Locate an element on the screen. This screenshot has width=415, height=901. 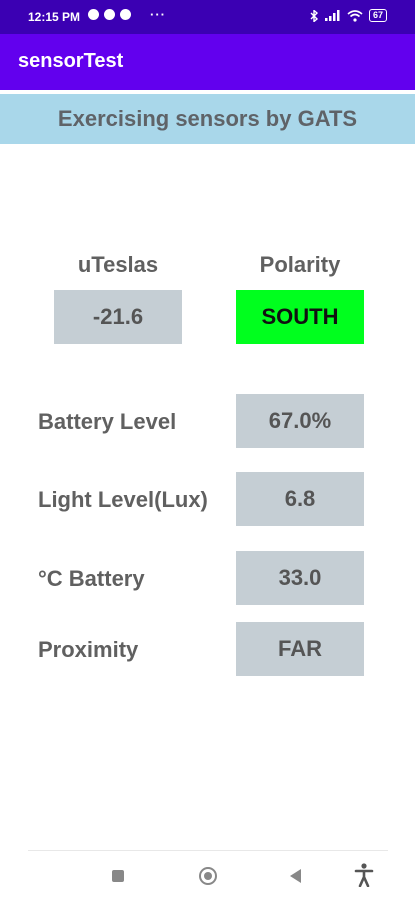
back-icon is located at coordinates (295, 876).